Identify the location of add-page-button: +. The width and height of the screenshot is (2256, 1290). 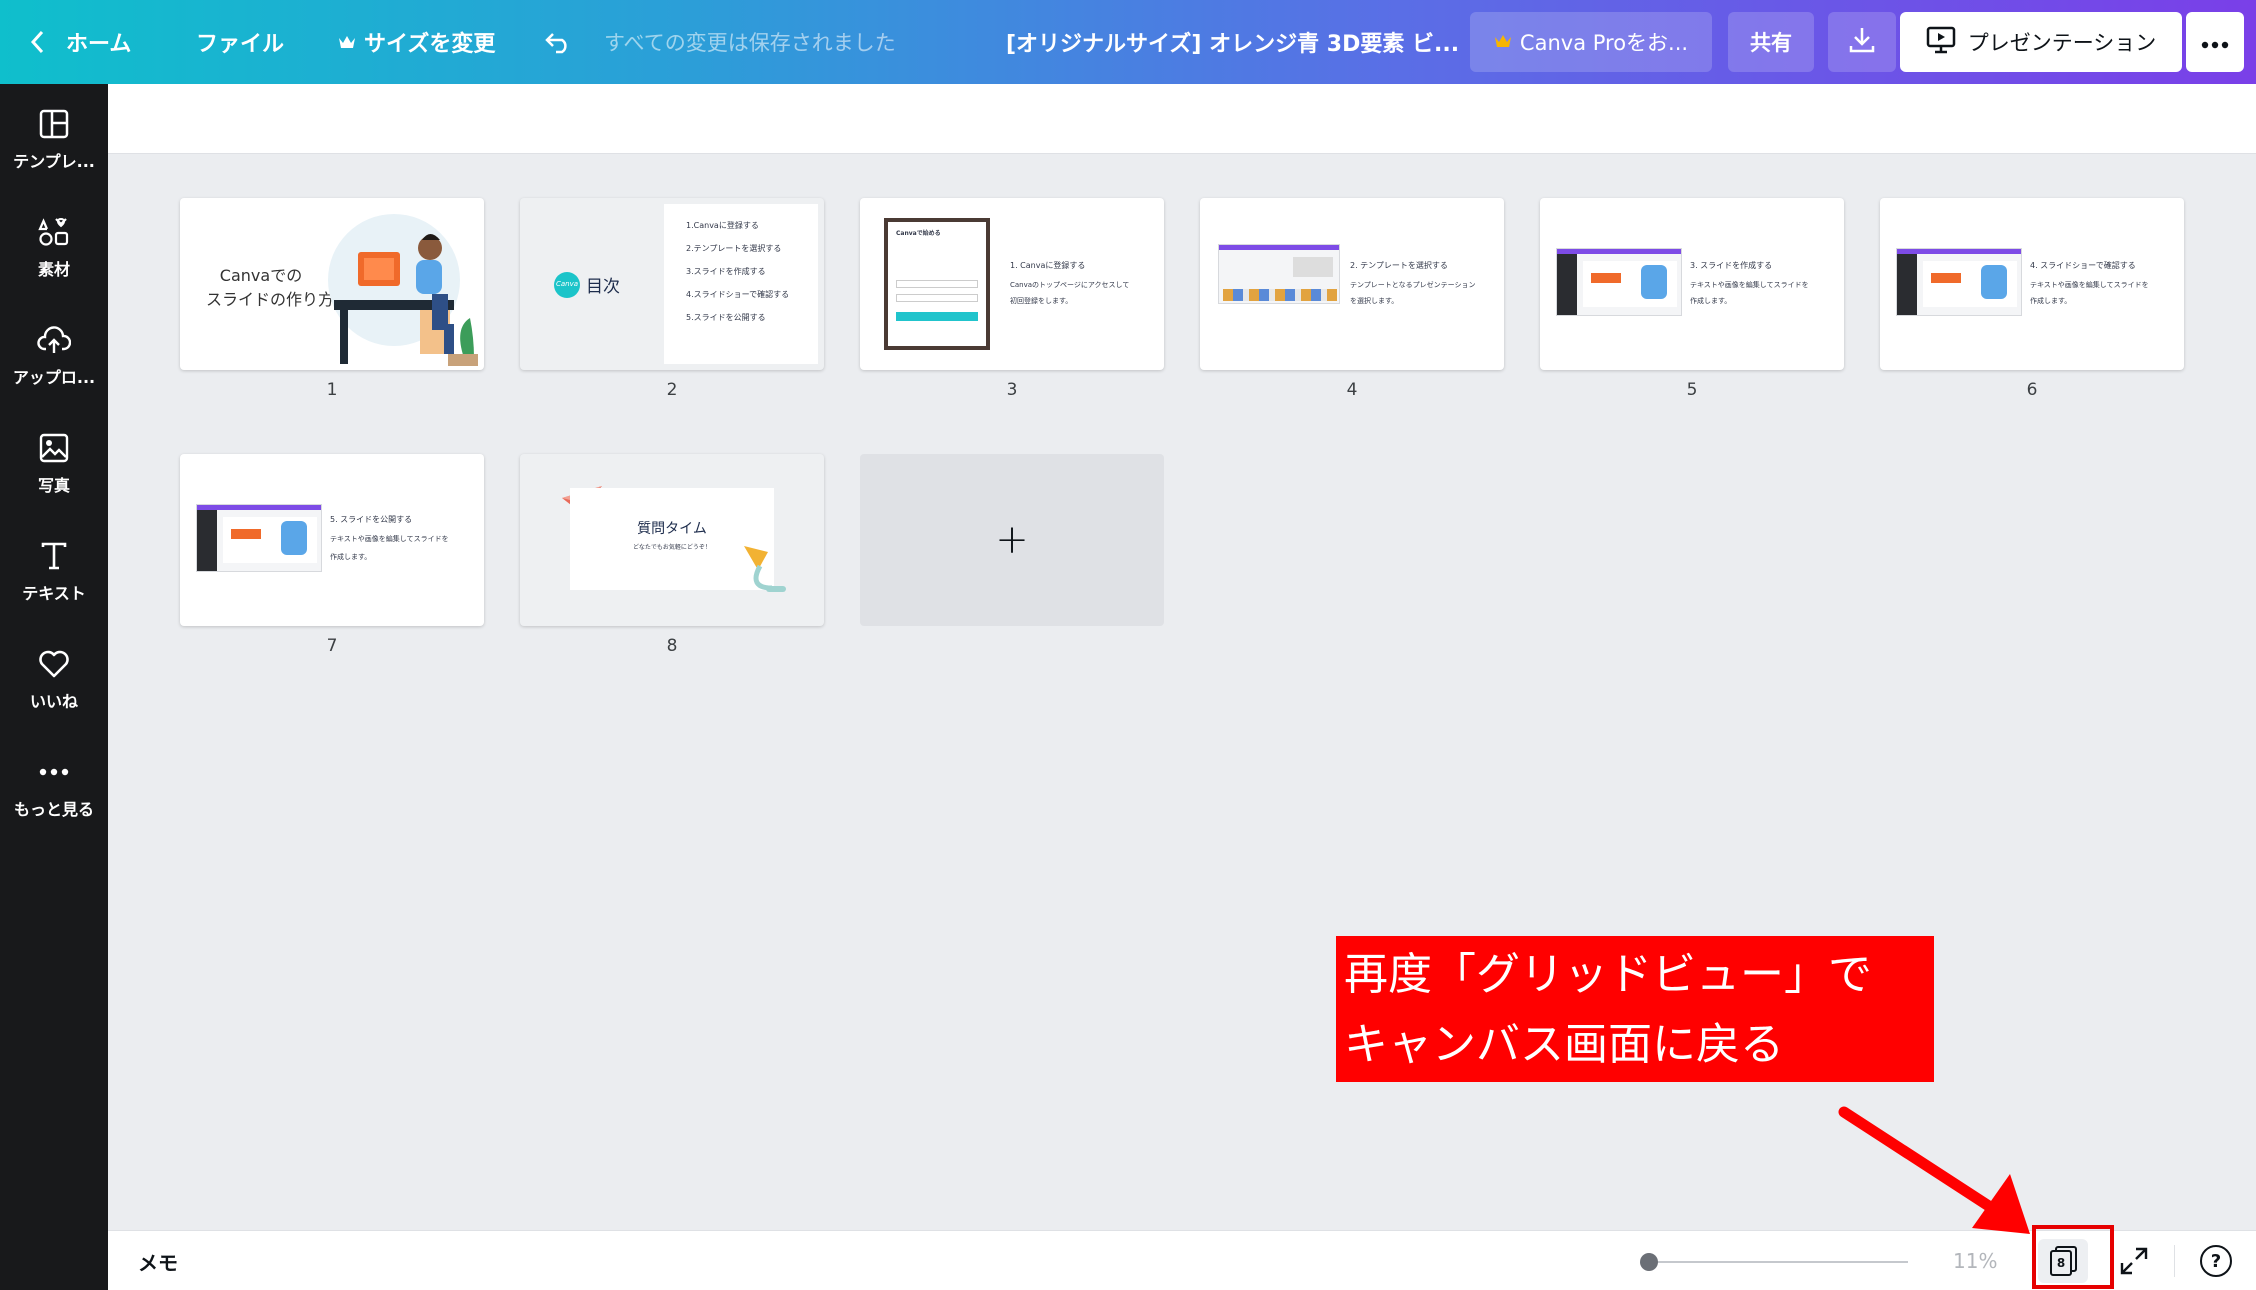
(1012, 540).